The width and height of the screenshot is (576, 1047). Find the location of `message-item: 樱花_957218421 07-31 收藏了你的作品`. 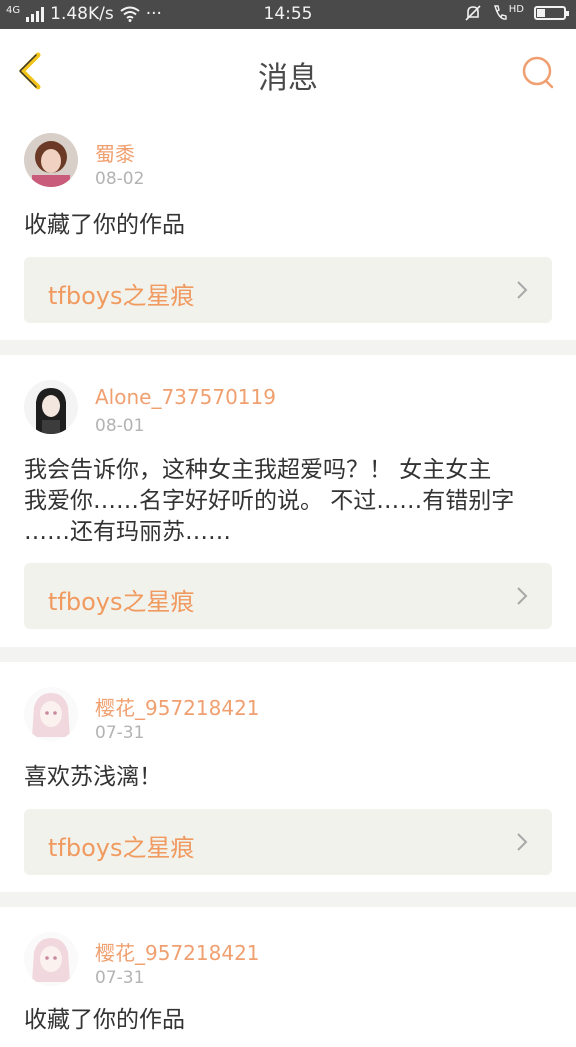

message-item: 樱花_957218421 07-31 收藏了你的作品 is located at coordinates (288, 977).